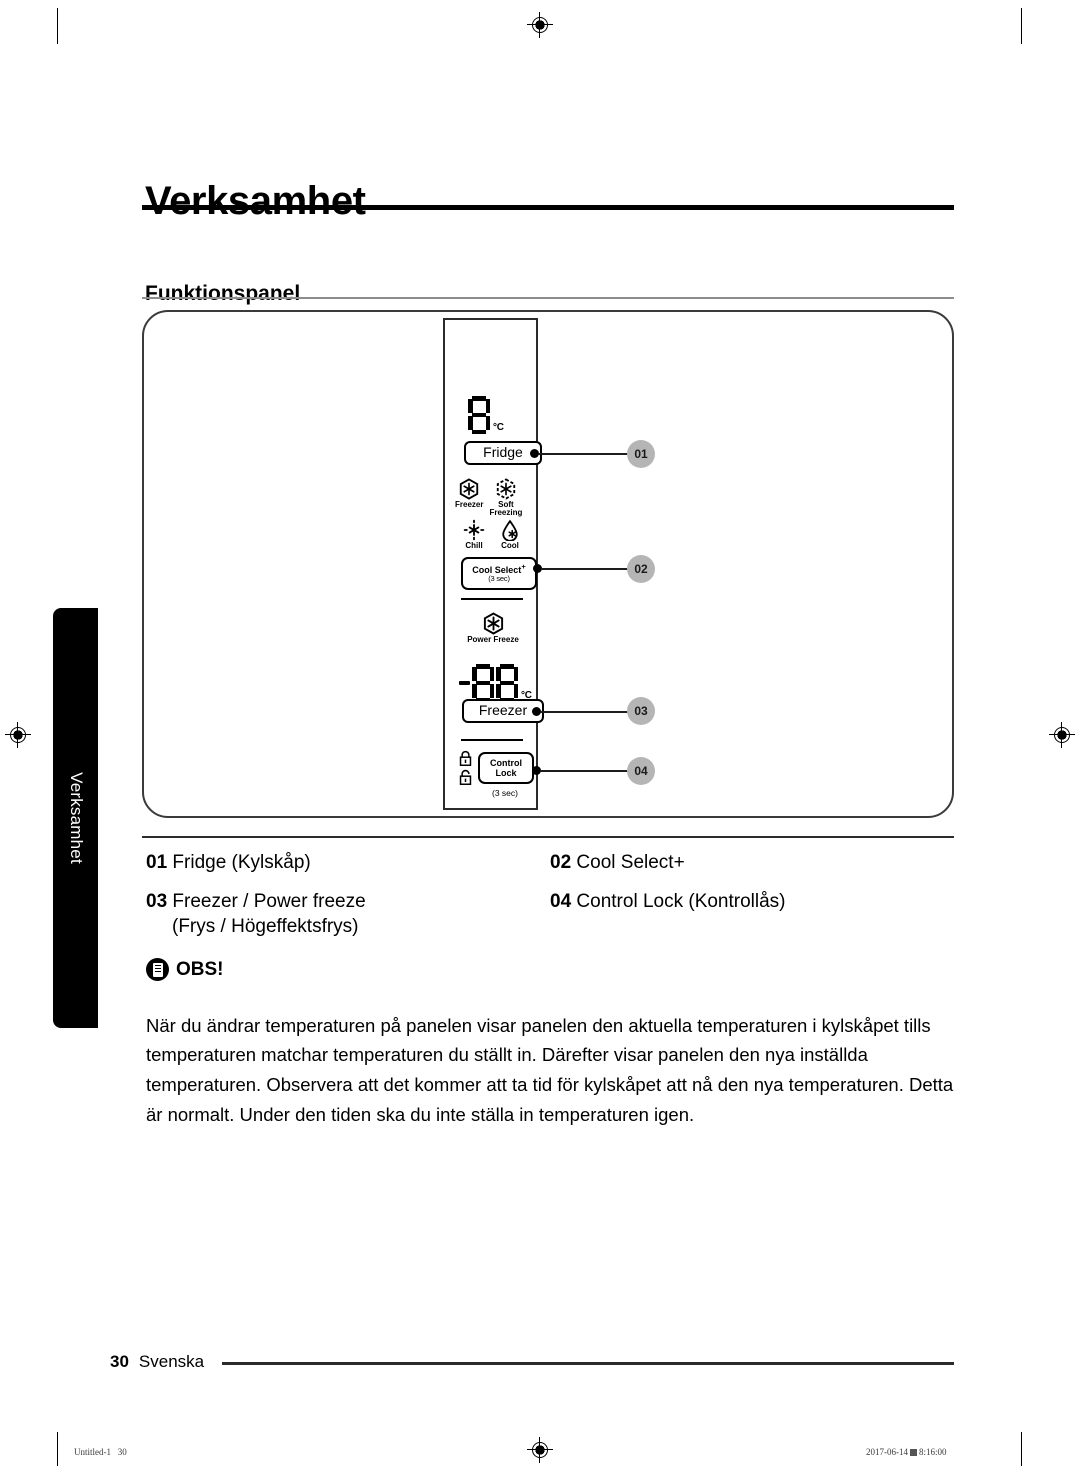 The image size is (1080, 1476). I want to click on legend-text: Fridge (Kylskåp), so click(241, 862).